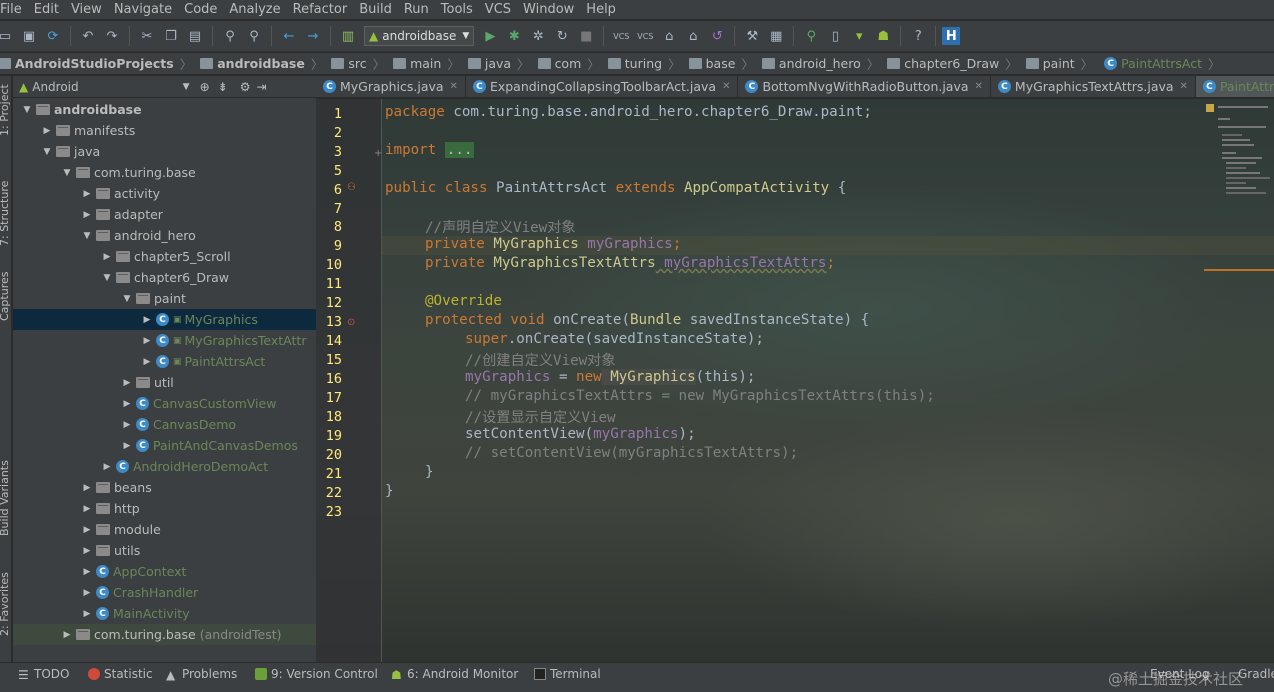 This screenshot has width=1274, height=692. I want to click on run-configuration-select: ▲ androidbase ▼, so click(419, 36).